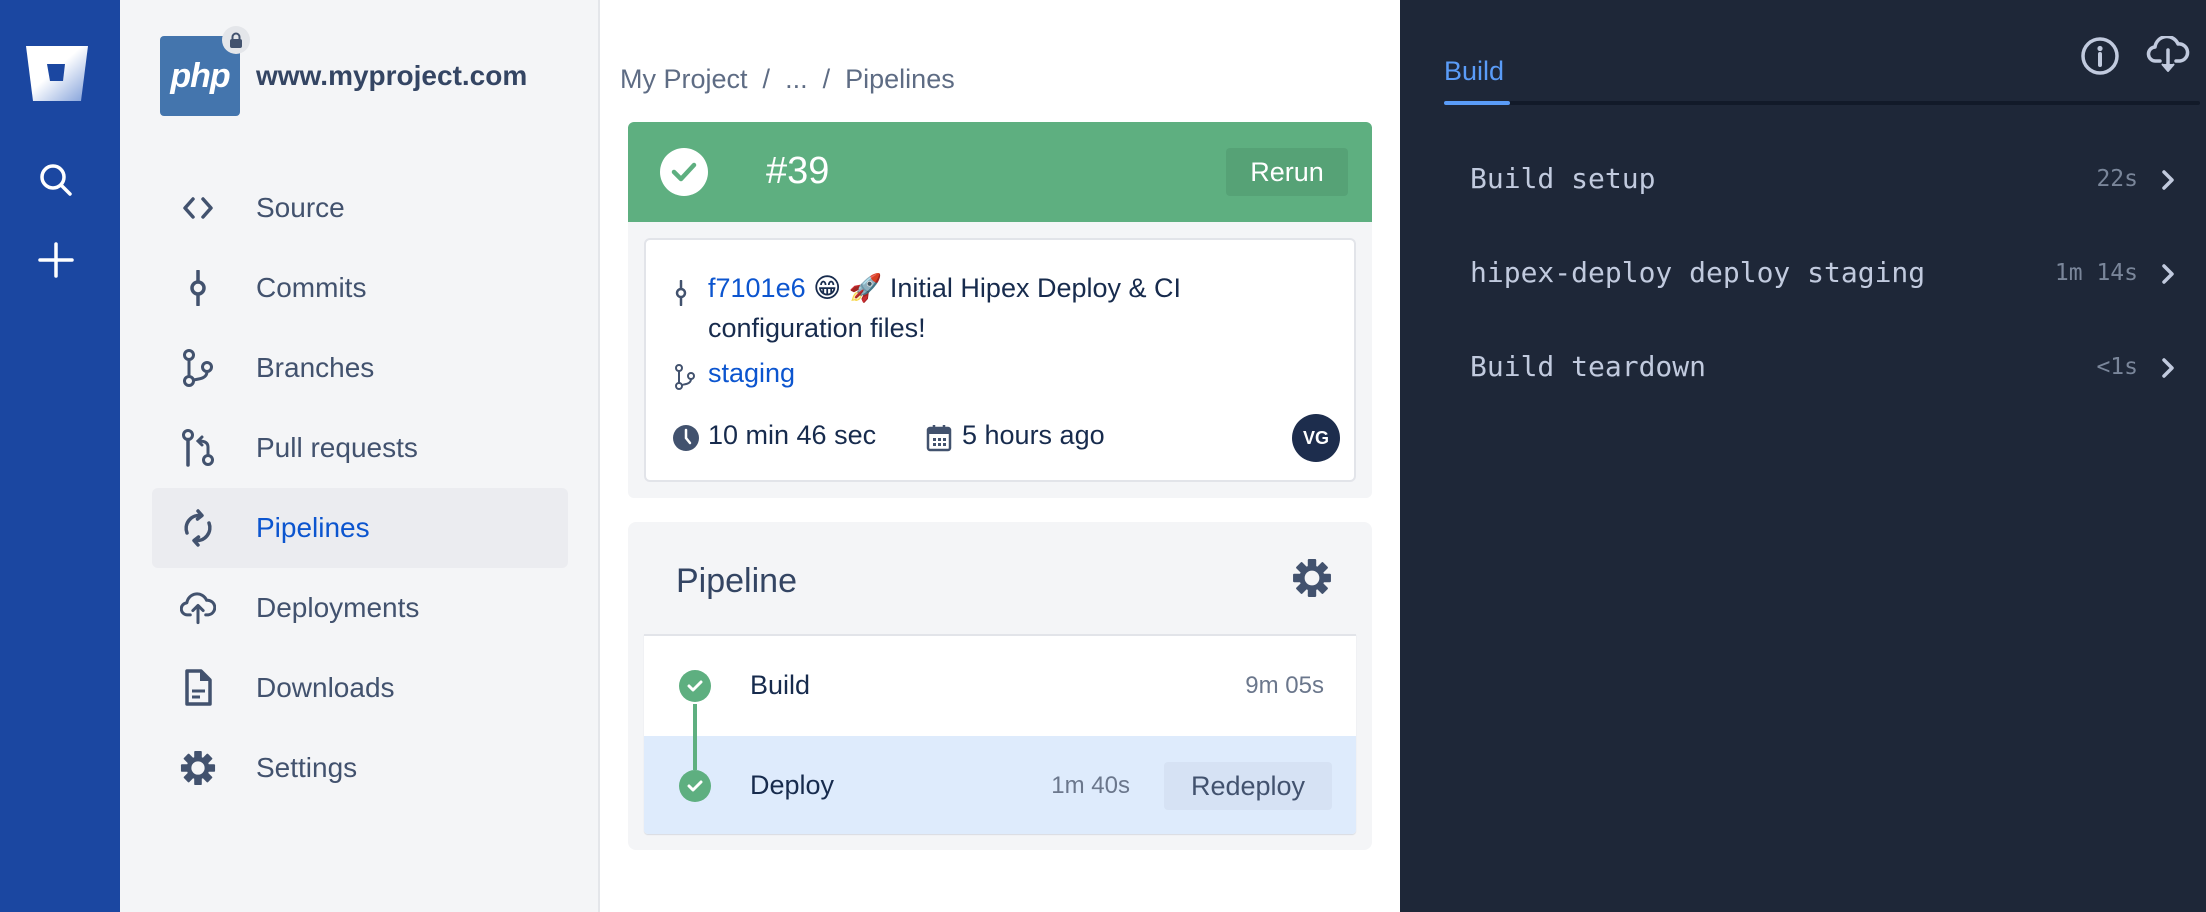 This screenshot has width=2206, height=912. What do you see at coordinates (1248, 786) in the screenshot?
I see `redeploy-button: Redeploy` at bounding box center [1248, 786].